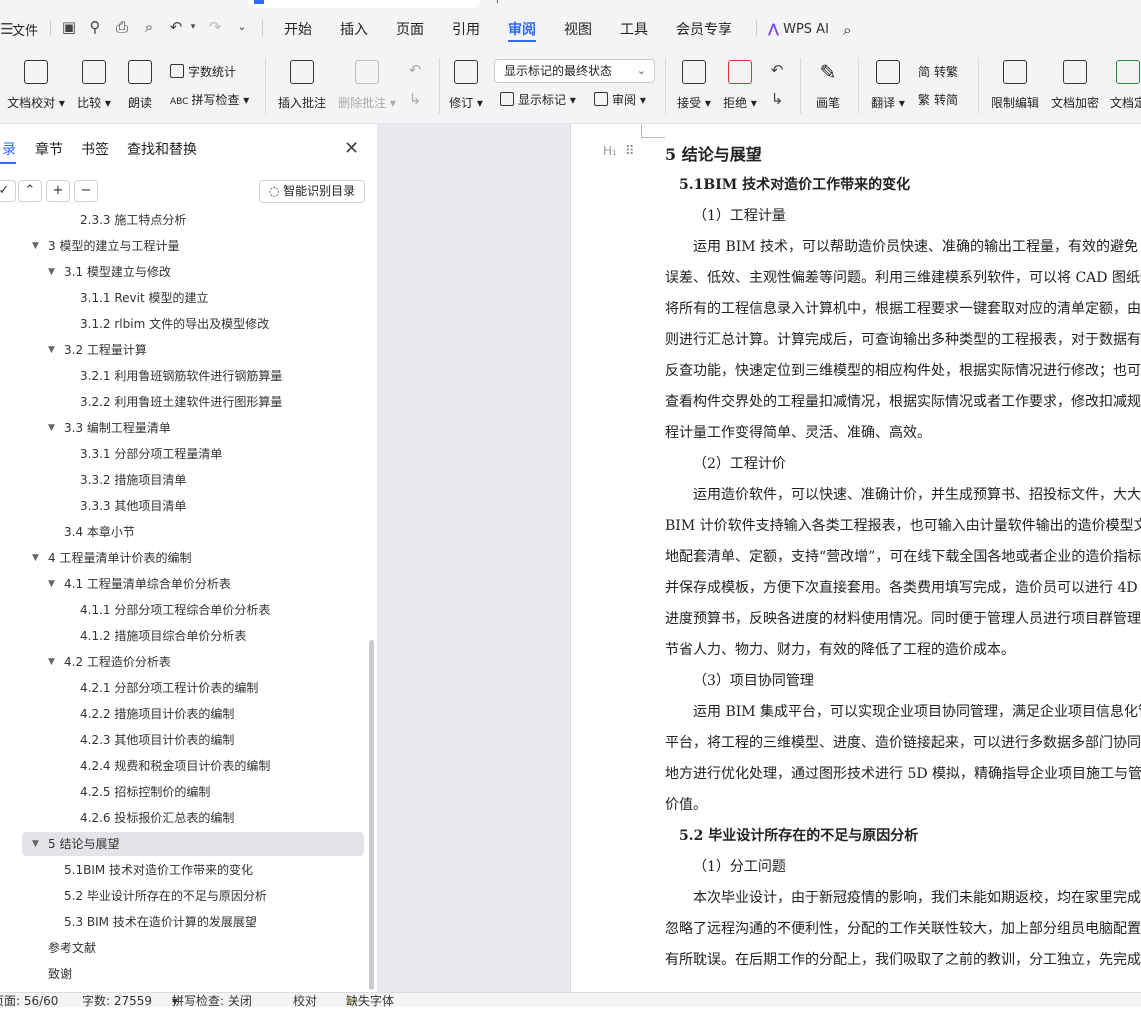  I want to click on toc-item: 5.2 毕业设计所存在的不足与原因分析, so click(184, 896).